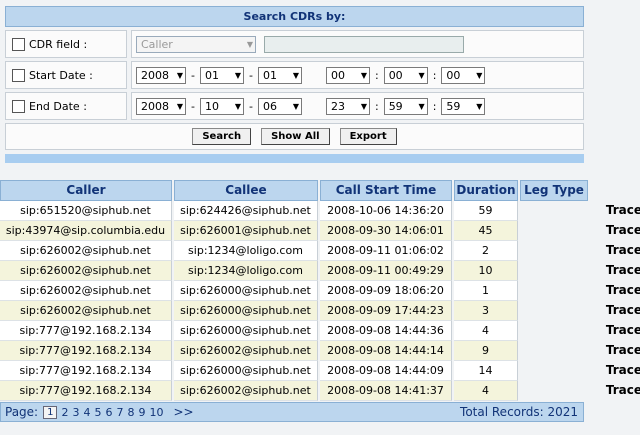 This screenshot has width=640, height=435. I want to click on page-link: 4, so click(86, 412).